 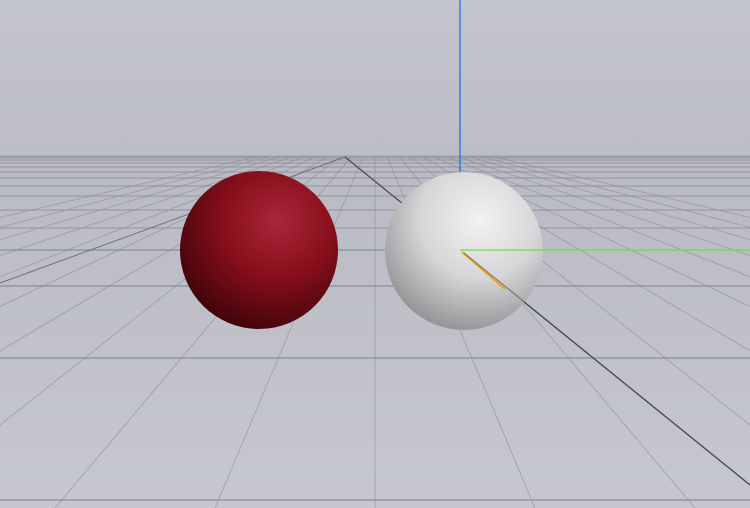 What do you see at coordinates (259, 250) in the screenshot?
I see `red-sphere` at bounding box center [259, 250].